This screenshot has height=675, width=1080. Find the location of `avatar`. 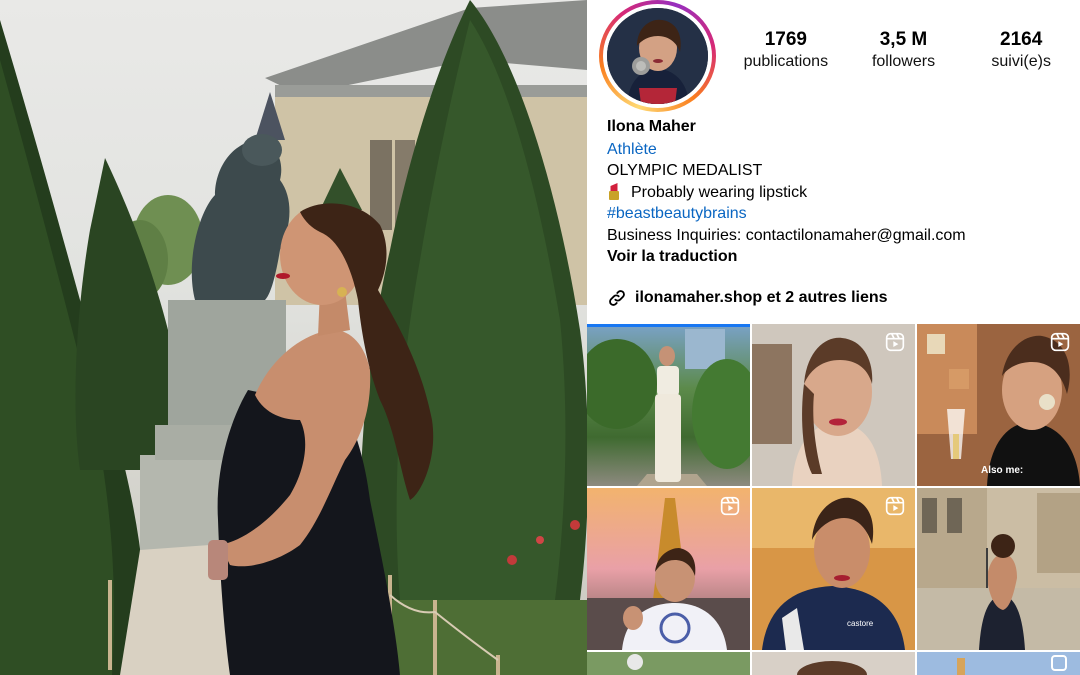

avatar is located at coordinates (657, 56).